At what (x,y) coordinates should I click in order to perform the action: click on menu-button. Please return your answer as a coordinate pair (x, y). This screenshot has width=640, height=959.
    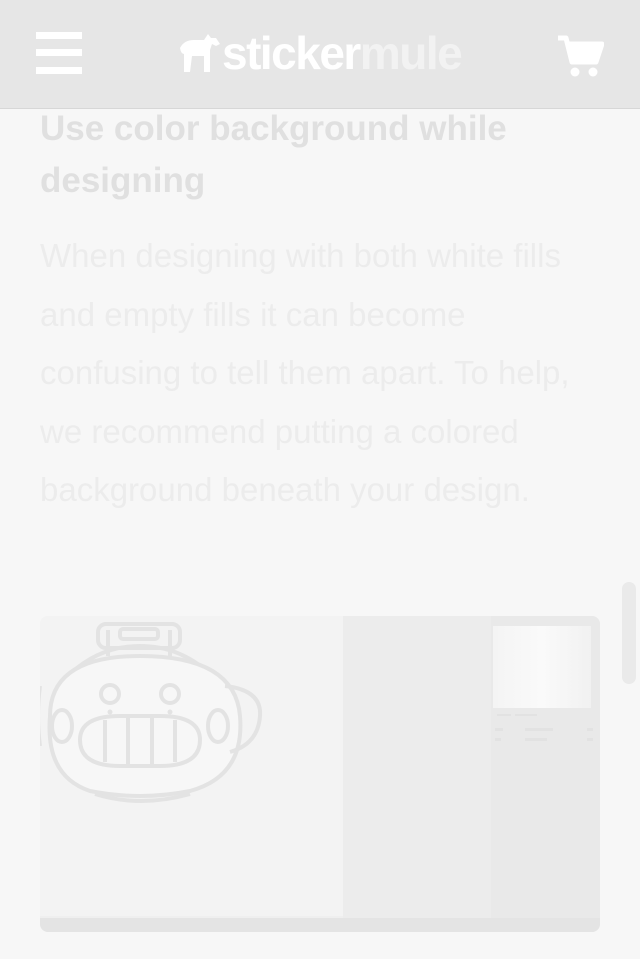
    Looking at the image, I should click on (59, 53).